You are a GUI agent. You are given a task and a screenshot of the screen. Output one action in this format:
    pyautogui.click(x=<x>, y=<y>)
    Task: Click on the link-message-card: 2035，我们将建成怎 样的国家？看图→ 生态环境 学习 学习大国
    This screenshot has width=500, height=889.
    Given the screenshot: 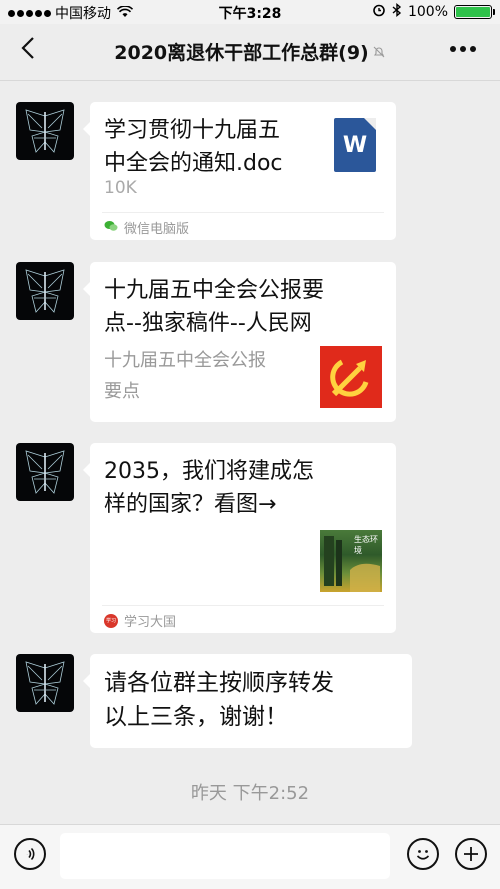 What is the action you would take?
    pyautogui.click(x=239, y=538)
    